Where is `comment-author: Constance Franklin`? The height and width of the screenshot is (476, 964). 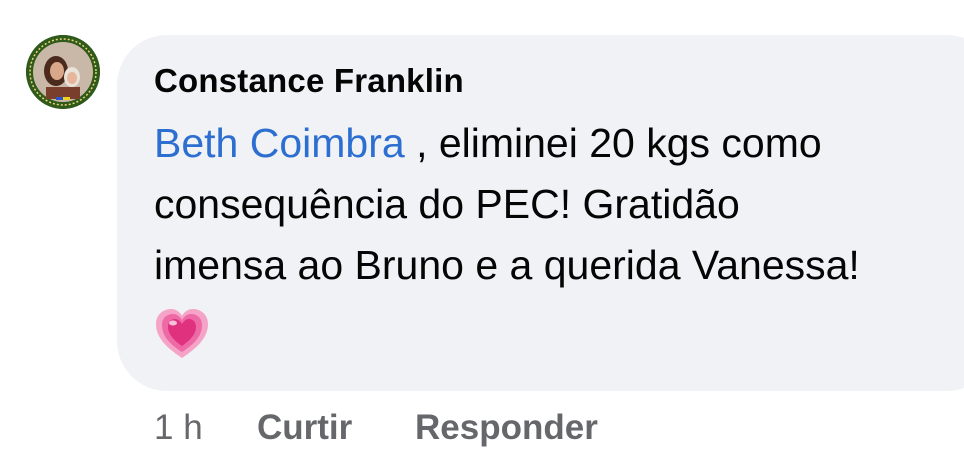
comment-author: Constance Franklin is located at coordinates (309, 81).